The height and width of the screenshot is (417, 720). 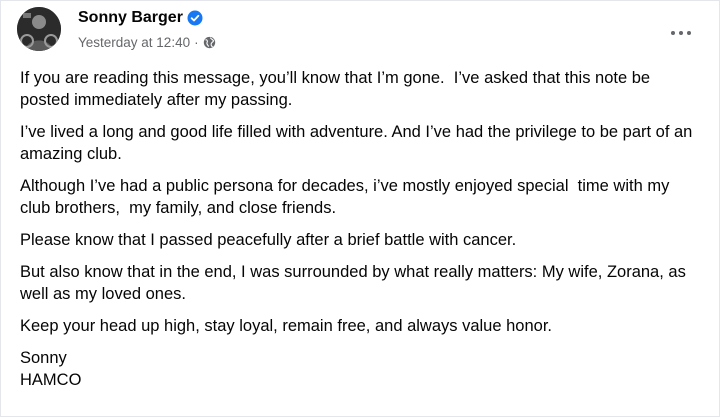 What do you see at coordinates (195, 18) in the screenshot?
I see `verified-badge-icon` at bounding box center [195, 18].